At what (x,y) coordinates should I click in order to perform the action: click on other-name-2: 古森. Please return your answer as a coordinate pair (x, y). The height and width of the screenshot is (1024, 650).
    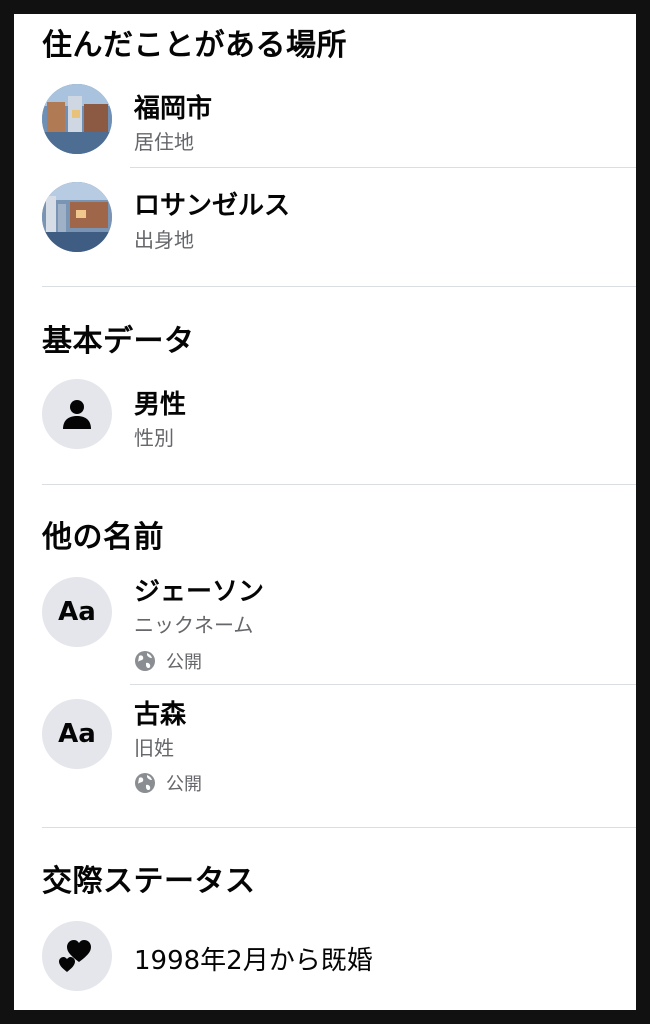
    Looking at the image, I should click on (160, 712).